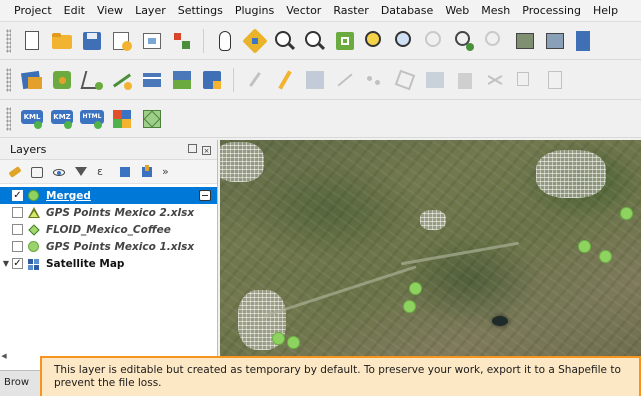 This screenshot has height=396, width=641. What do you see at coordinates (92, 119) in the screenshot?
I see `html-export-button: HTML` at bounding box center [92, 119].